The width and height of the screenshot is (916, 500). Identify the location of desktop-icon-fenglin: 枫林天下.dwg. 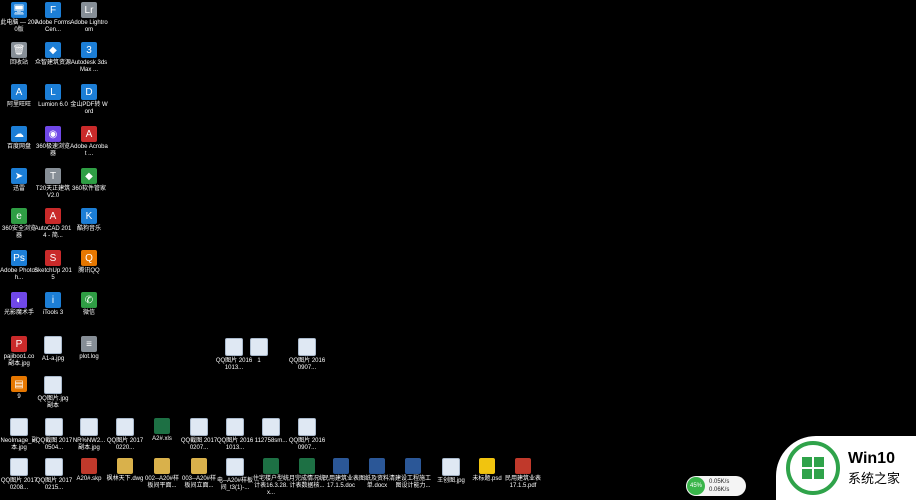
(125, 470).